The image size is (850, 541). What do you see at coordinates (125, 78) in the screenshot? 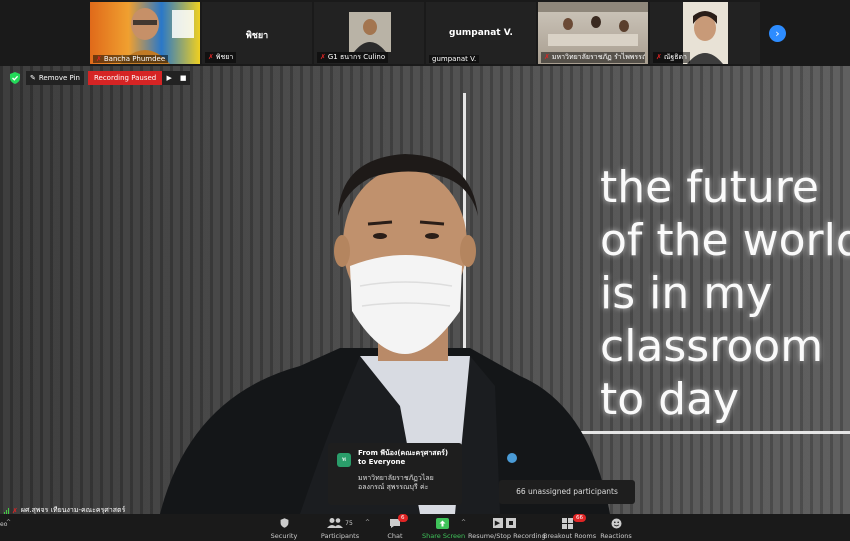
I see `recording-paused-label: Recording Paused` at bounding box center [125, 78].